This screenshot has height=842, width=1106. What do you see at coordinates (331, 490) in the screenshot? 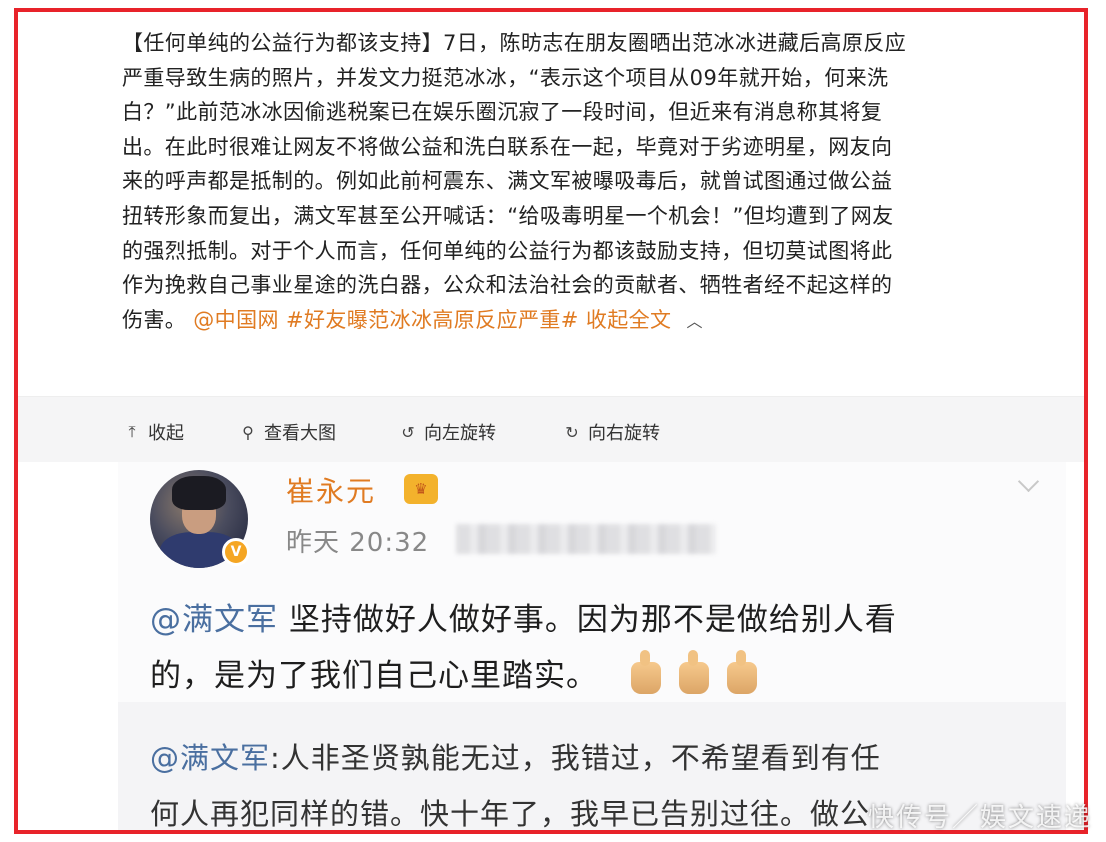
I see `user-name-link: 崔永元` at bounding box center [331, 490].